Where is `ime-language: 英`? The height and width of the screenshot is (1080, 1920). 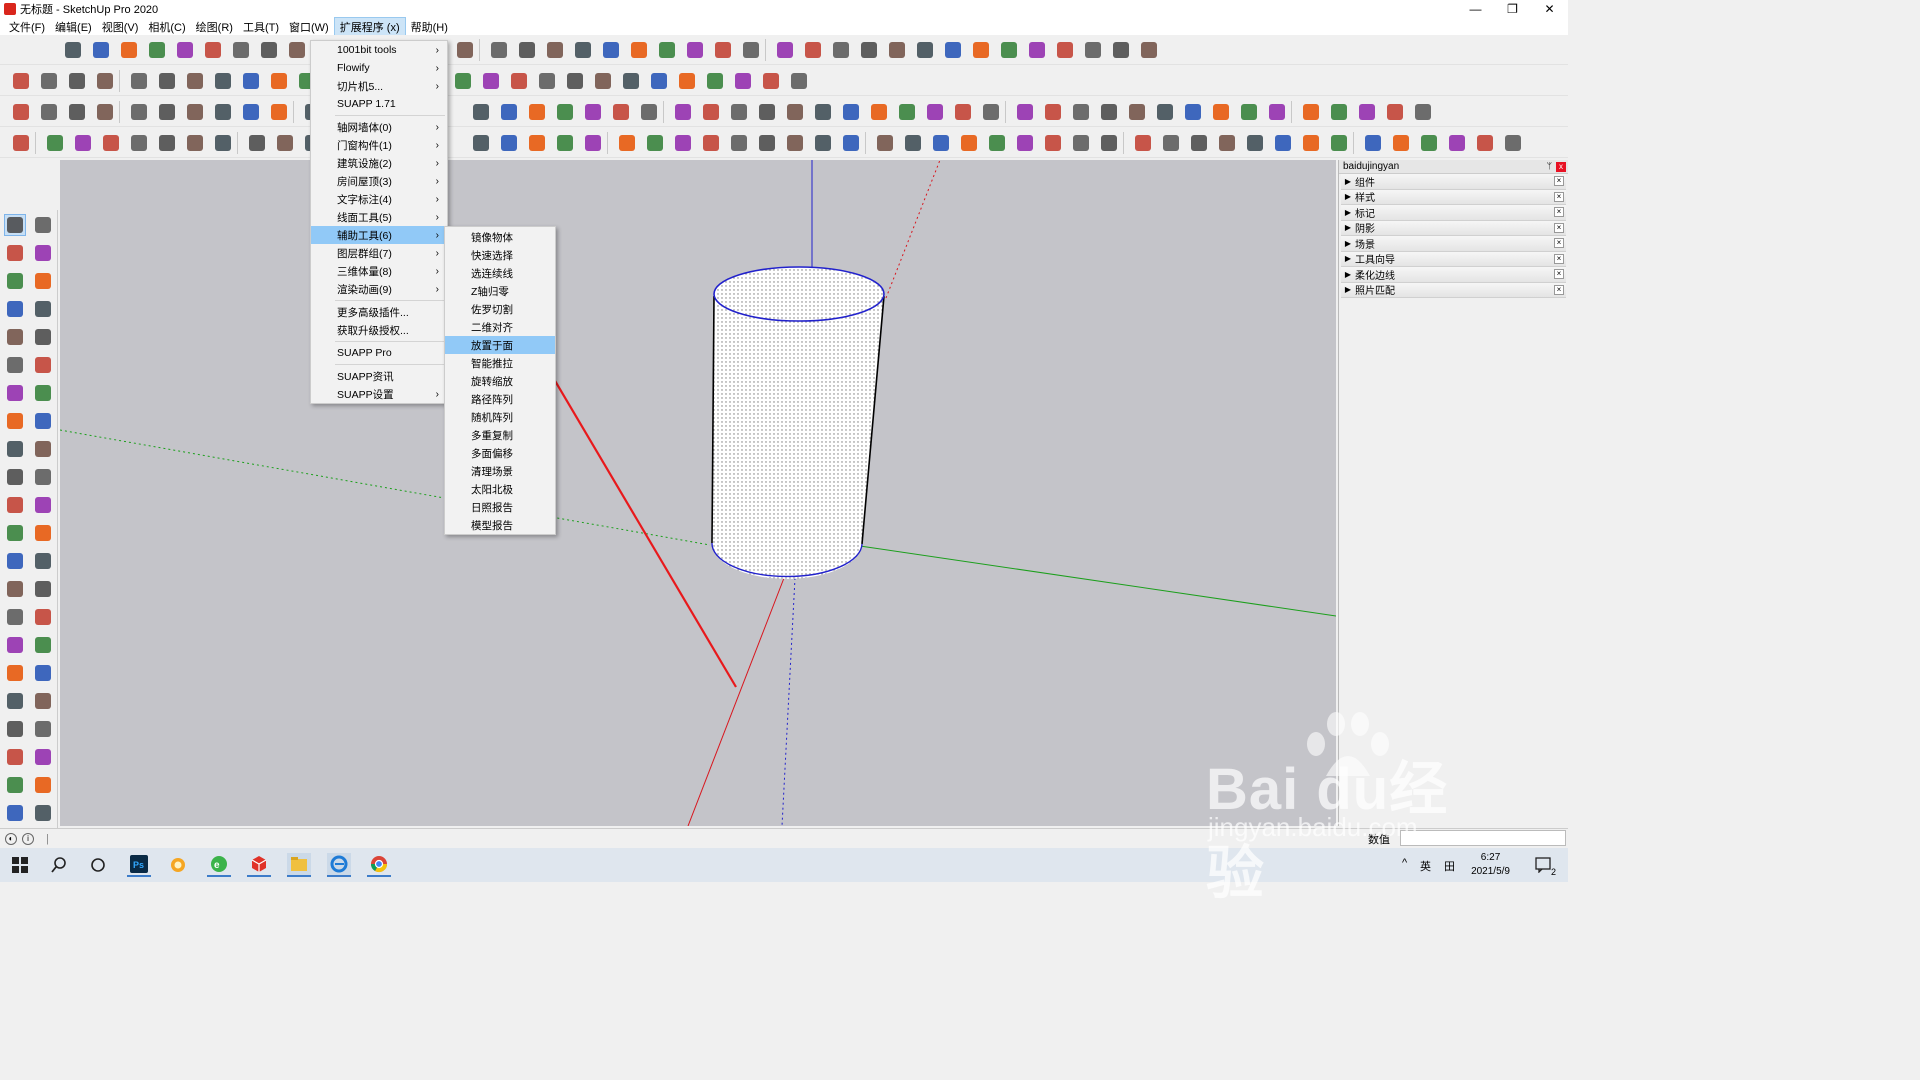
ime-language: 英 is located at coordinates (1425, 866).